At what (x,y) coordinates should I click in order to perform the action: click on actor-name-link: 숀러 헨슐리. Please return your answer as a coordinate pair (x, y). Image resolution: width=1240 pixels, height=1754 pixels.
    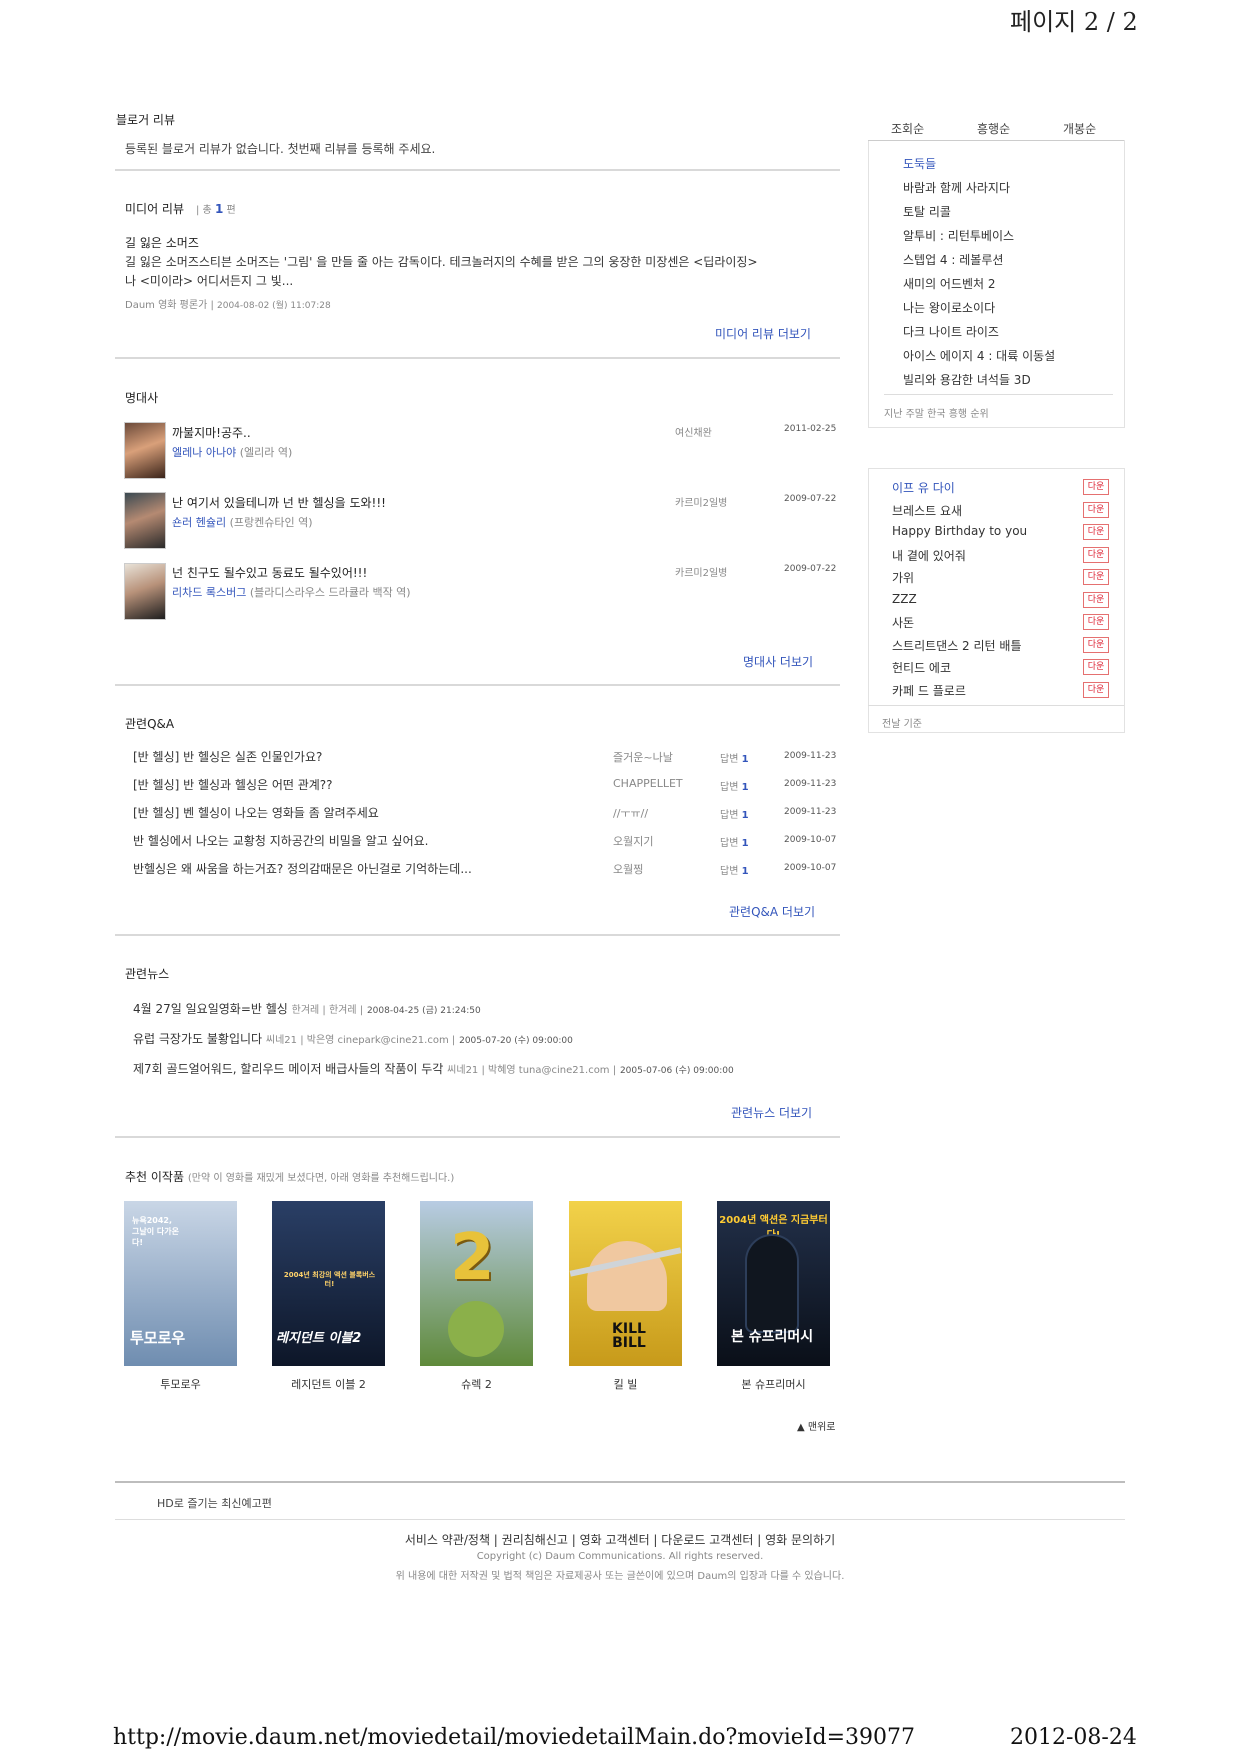
    Looking at the image, I should click on (199, 522).